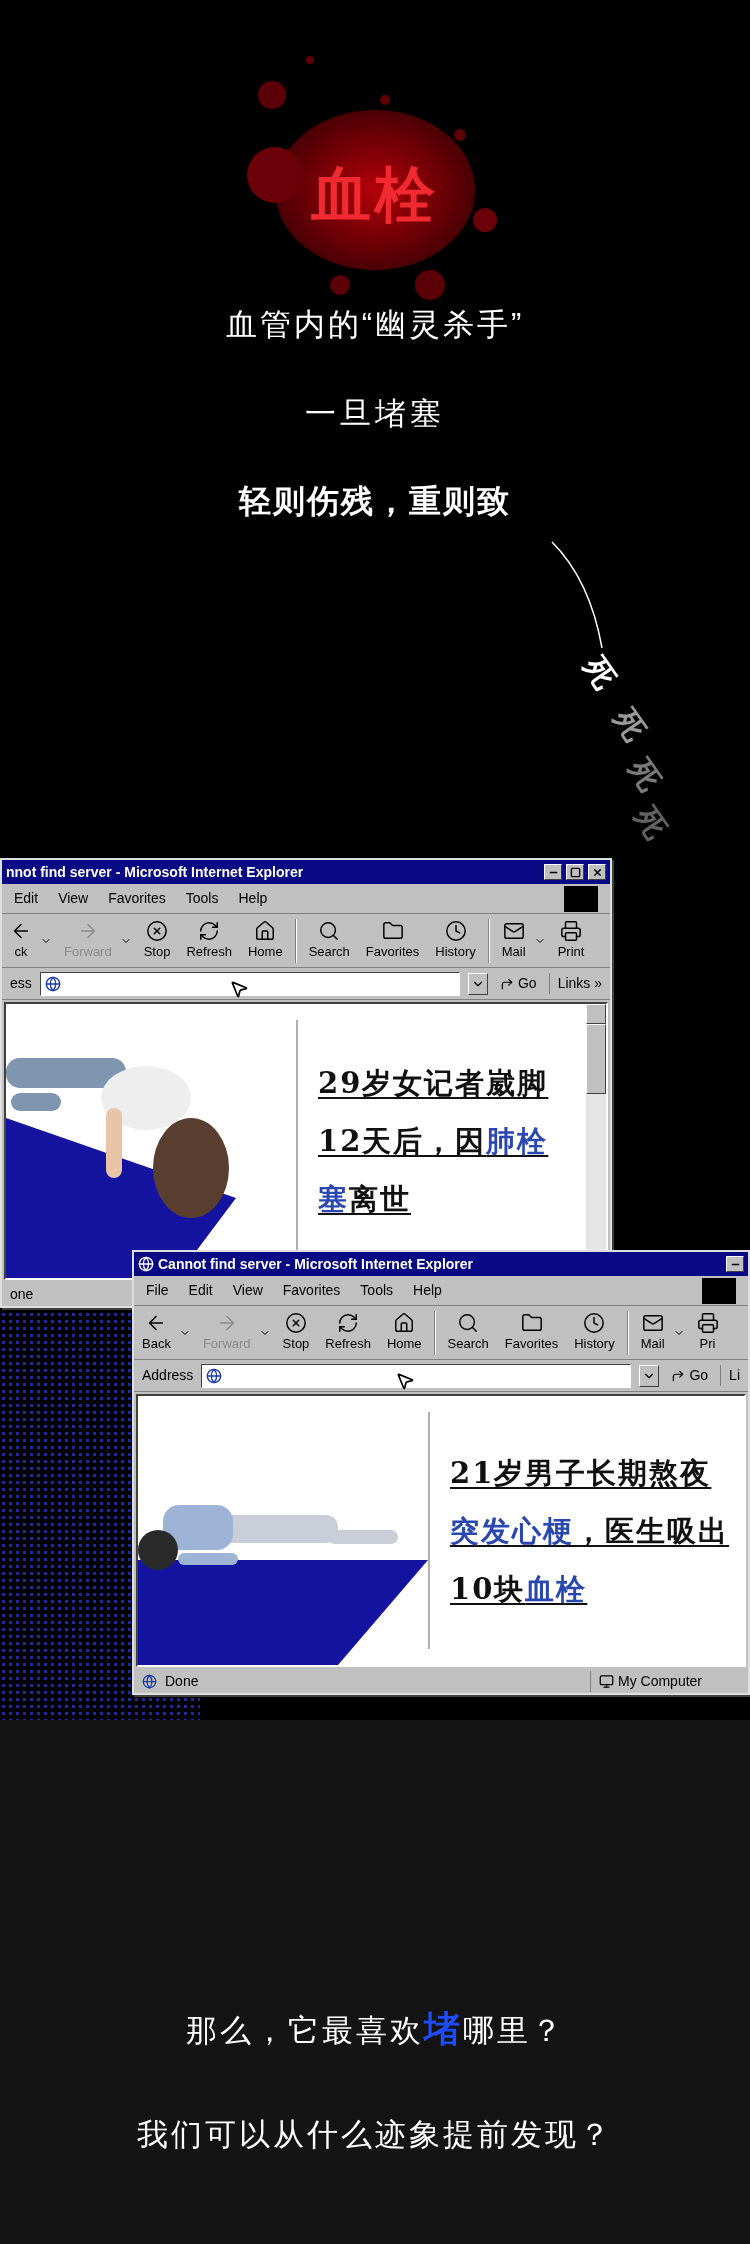  What do you see at coordinates (660, 1681) in the screenshot?
I see `zone-text: My Computer` at bounding box center [660, 1681].